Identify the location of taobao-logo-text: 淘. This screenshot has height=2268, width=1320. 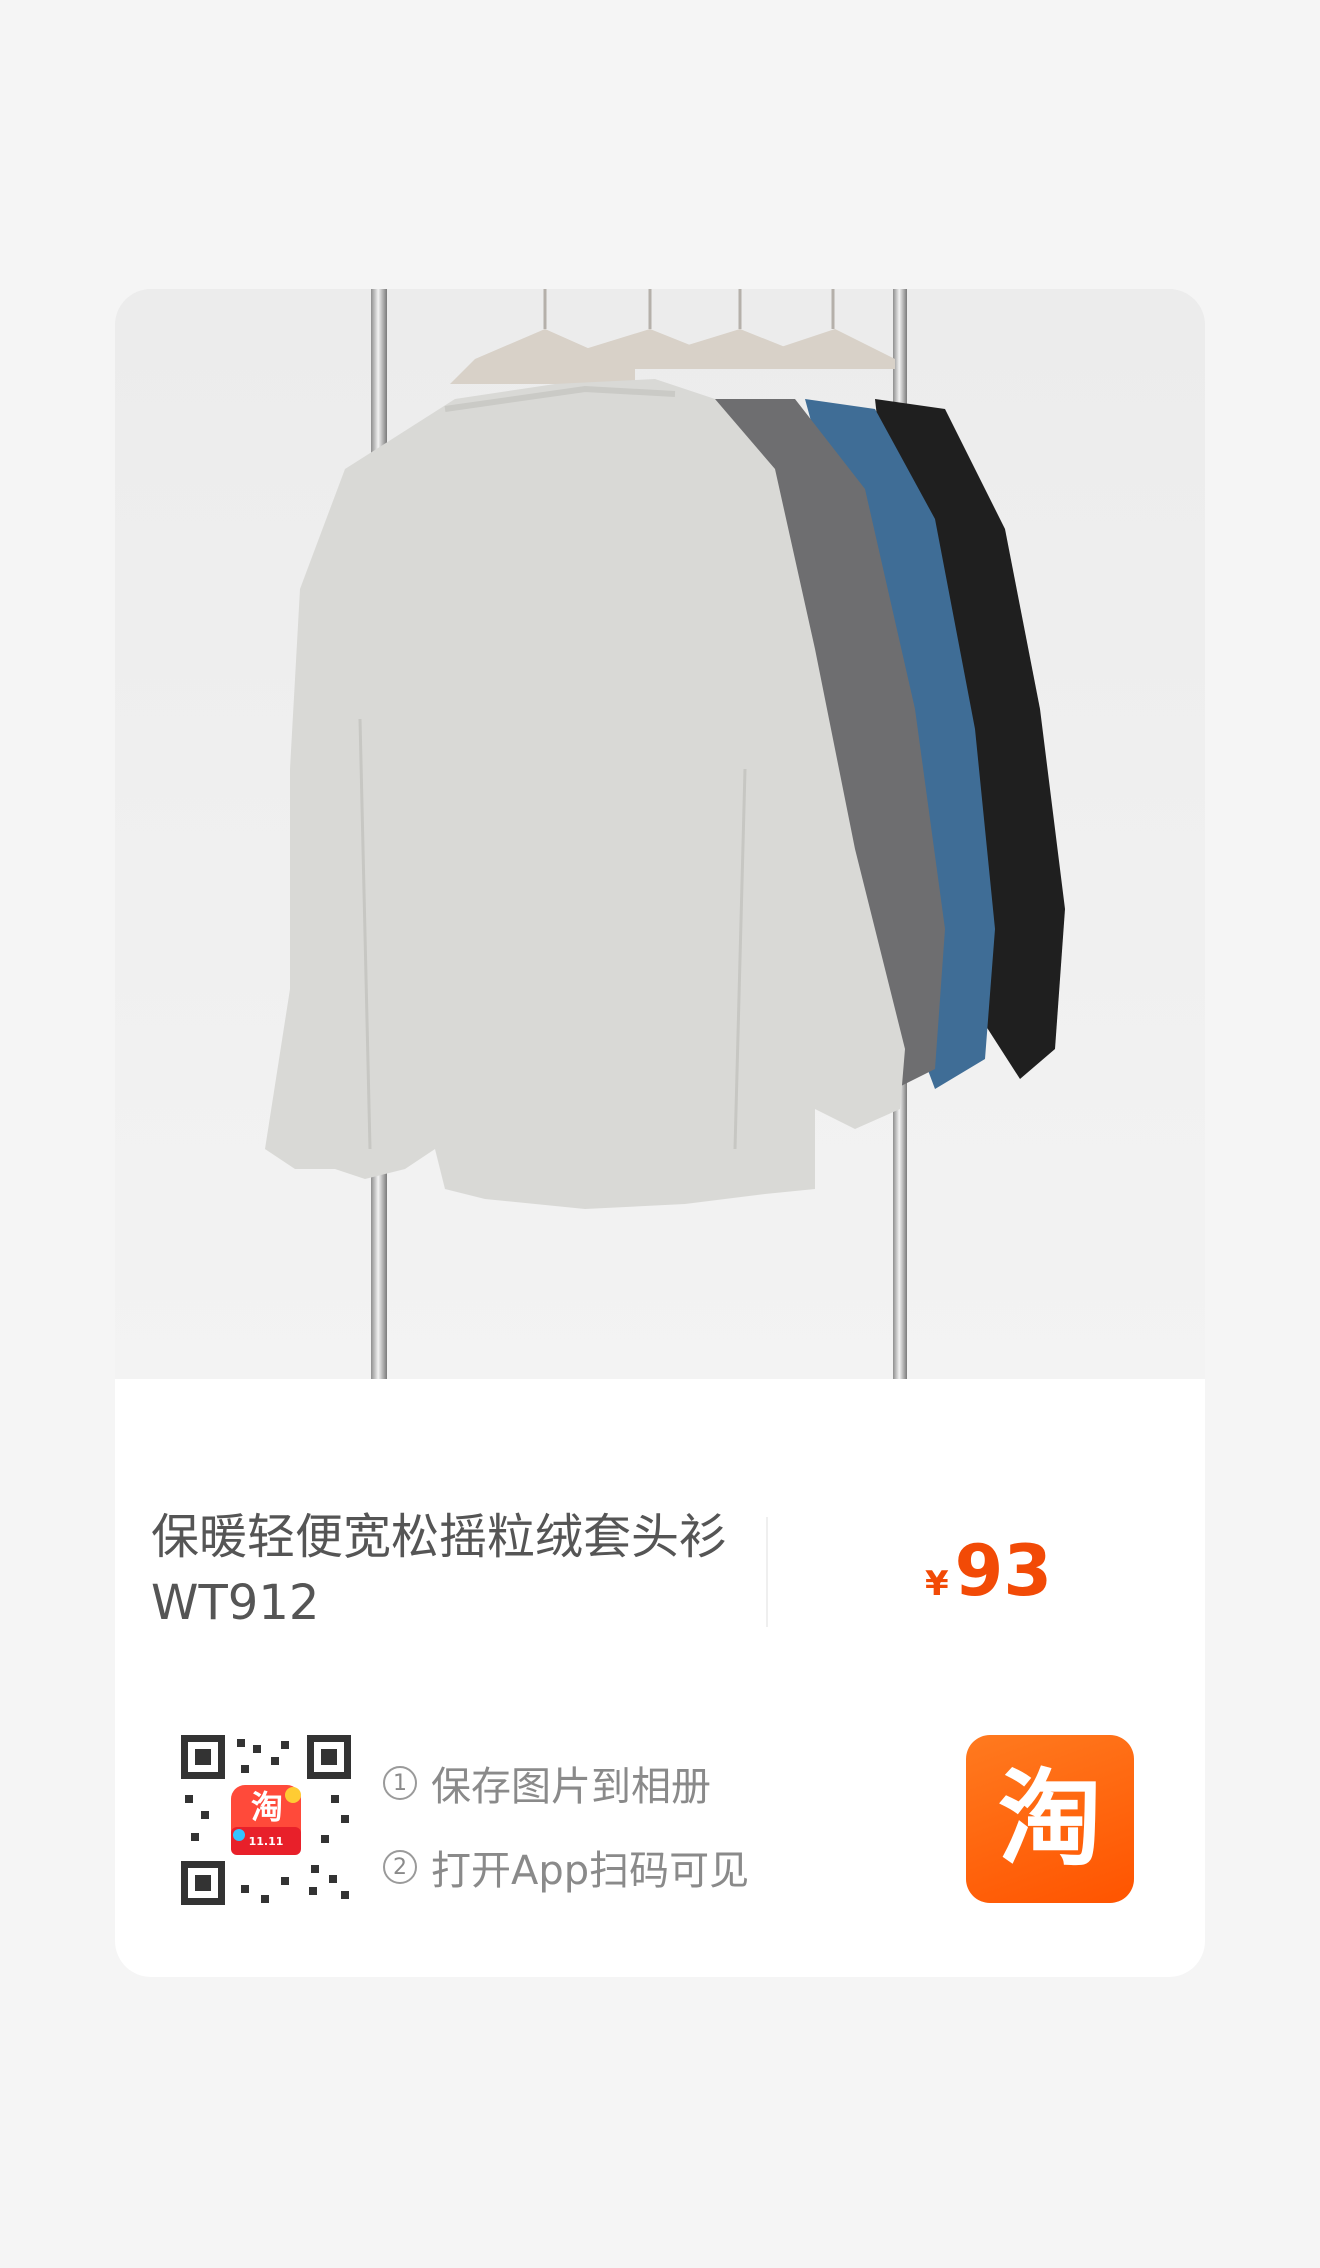
(1049, 1819).